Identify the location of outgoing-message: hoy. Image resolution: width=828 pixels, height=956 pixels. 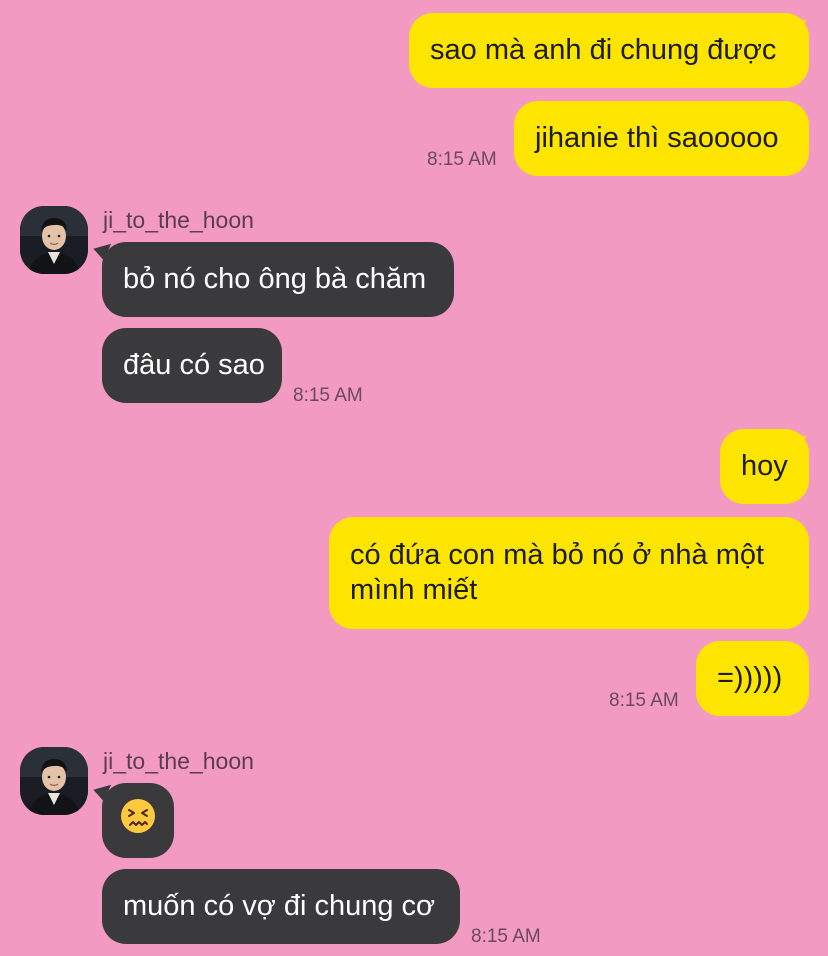
(764, 466).